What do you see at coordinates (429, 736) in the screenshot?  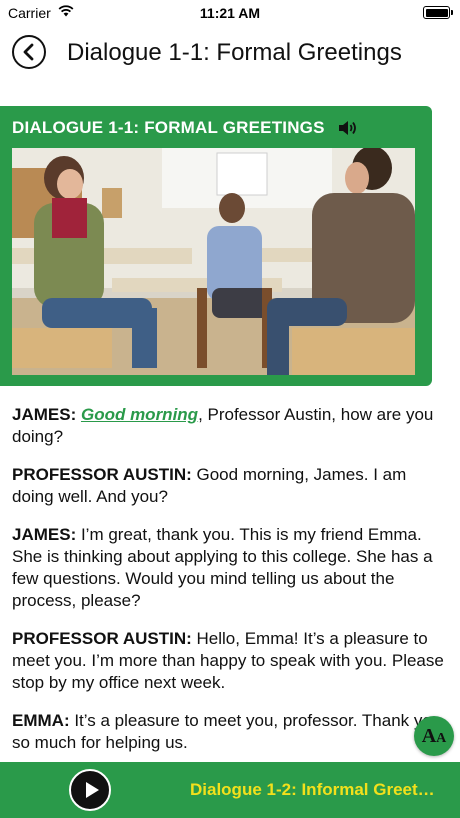 I see `font-size-large-glyph: A` at bounding box center [429, 736].